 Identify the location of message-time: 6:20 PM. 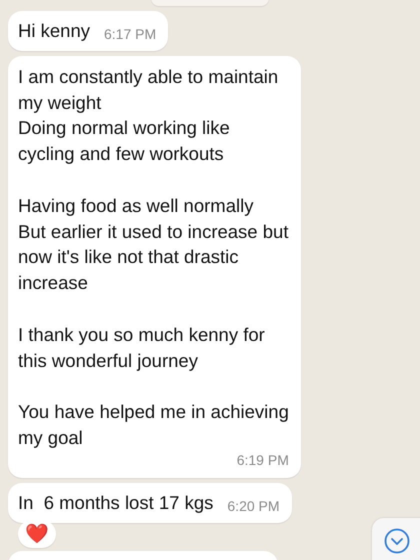
(253, 505).